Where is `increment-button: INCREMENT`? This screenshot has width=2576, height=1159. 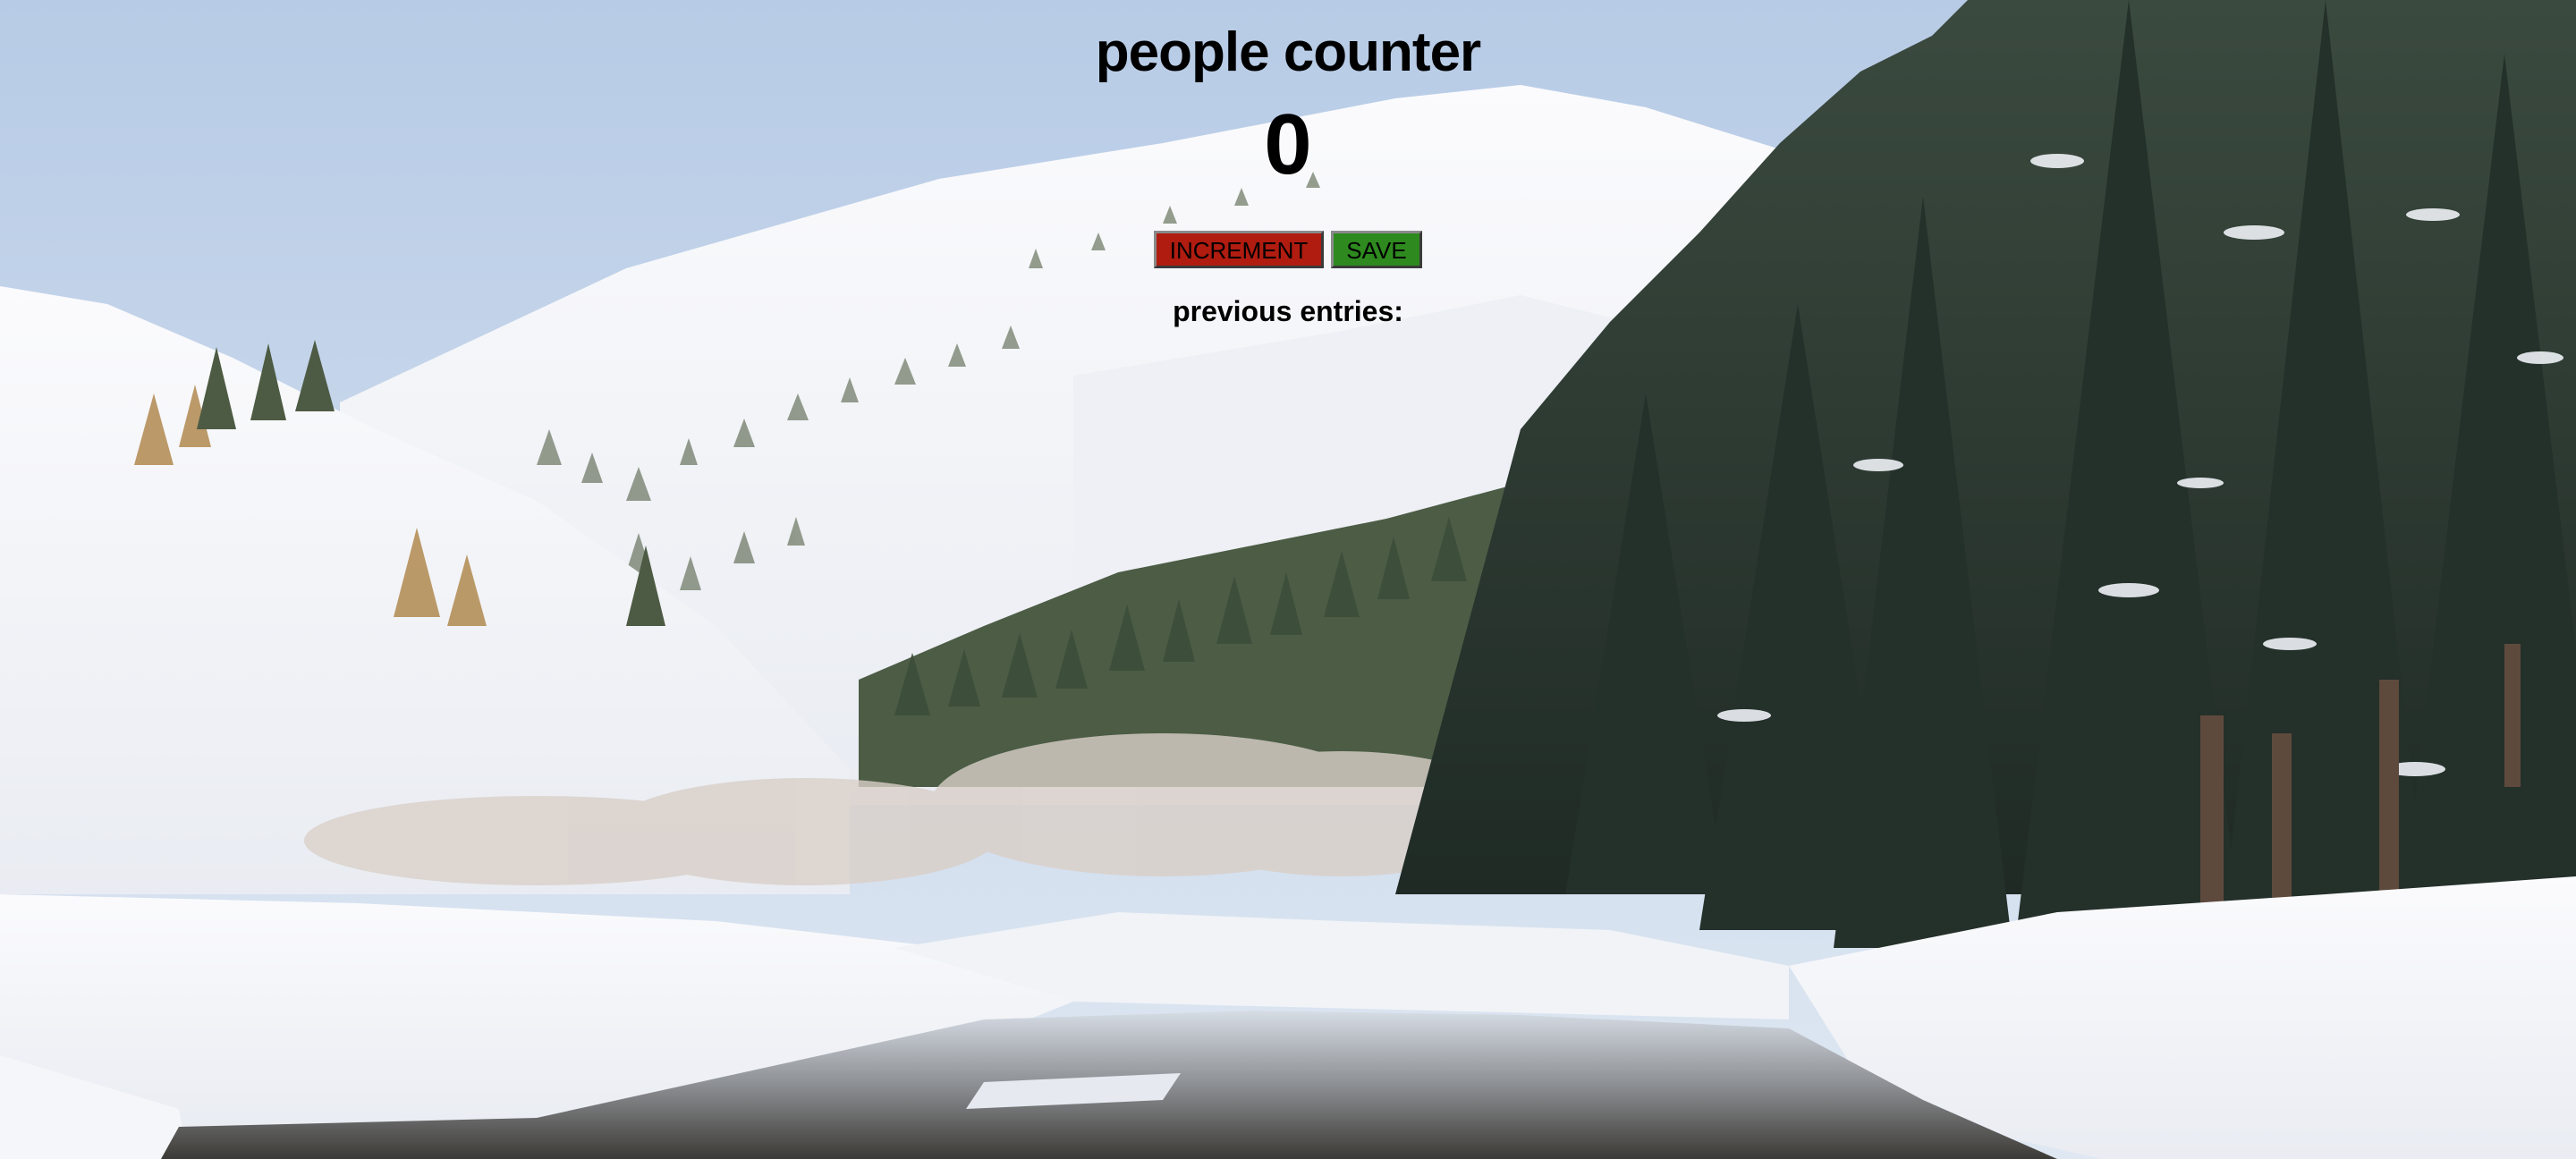 increment-button: INCREMENT is located at coordinates (1239, 250).